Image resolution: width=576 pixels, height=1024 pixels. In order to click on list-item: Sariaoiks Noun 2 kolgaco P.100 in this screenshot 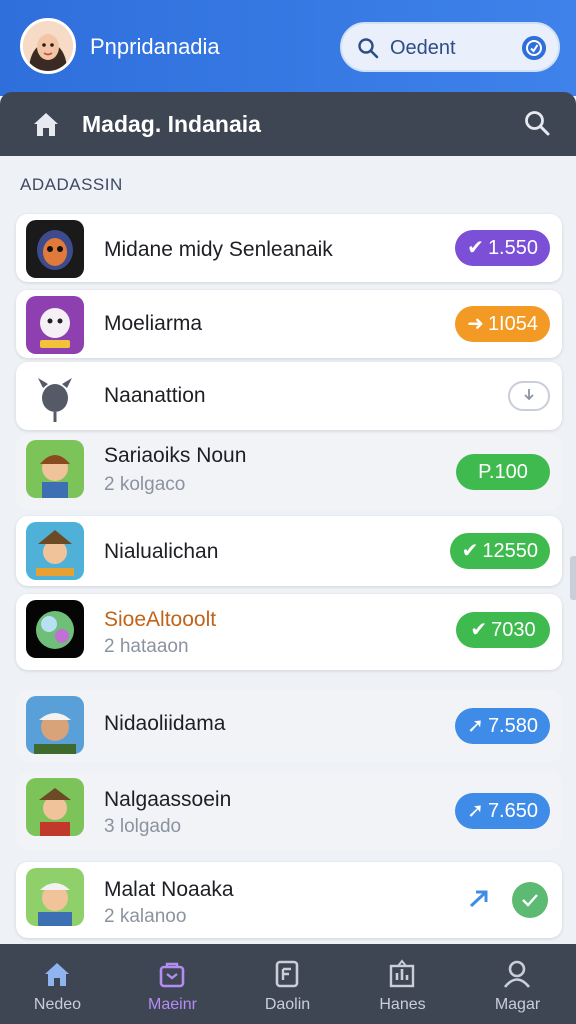, I will do `click(289, 472)`.